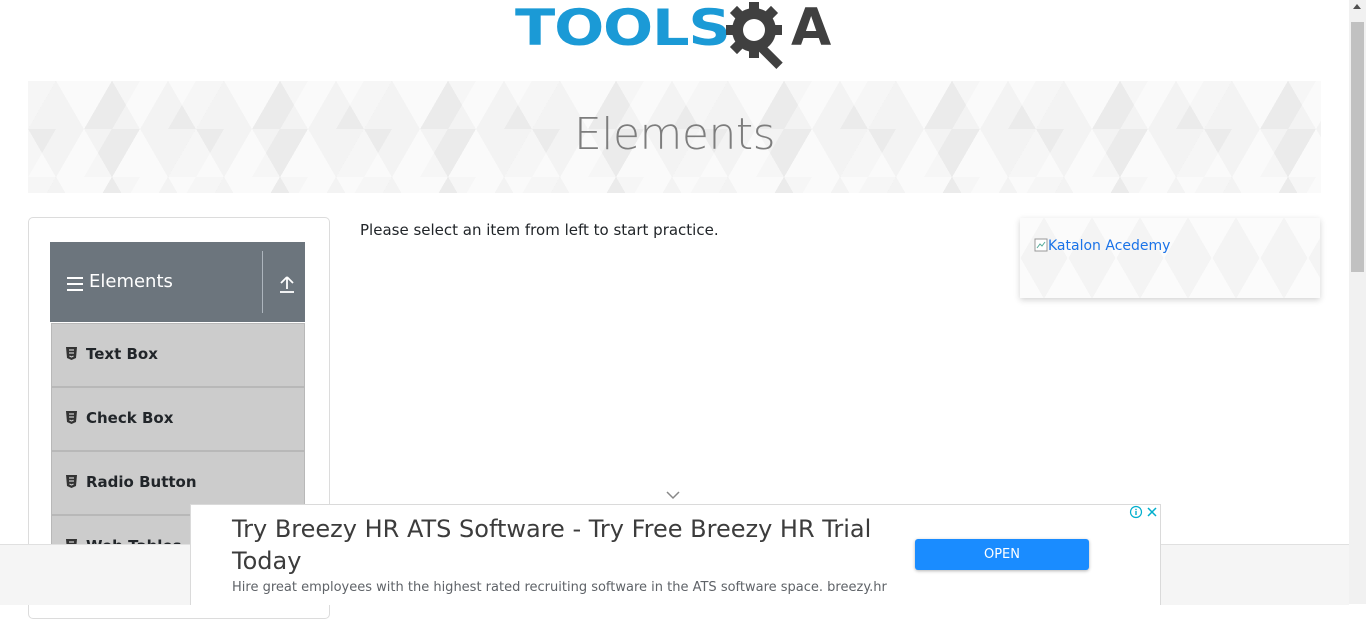 The width and height of the screenshot is (1366, 619). Describe the element at coordinates (122, 354) in the screenshot. I see `sidebar-item-label: Text Box` at that location.